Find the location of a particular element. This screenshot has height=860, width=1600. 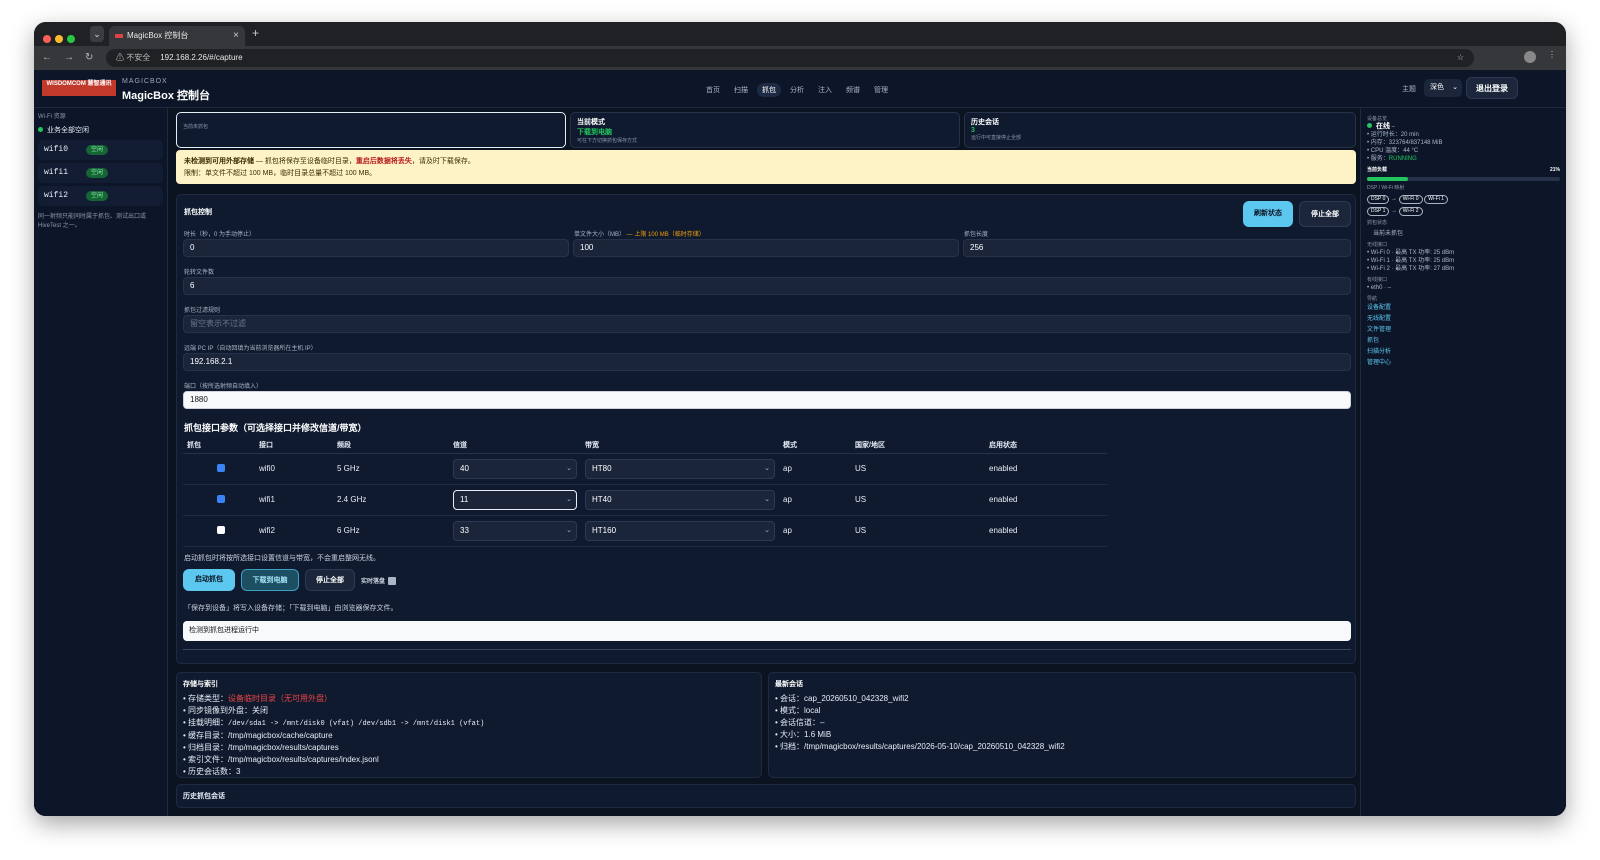

maximize-window-button is located at coordinates (71, 39).